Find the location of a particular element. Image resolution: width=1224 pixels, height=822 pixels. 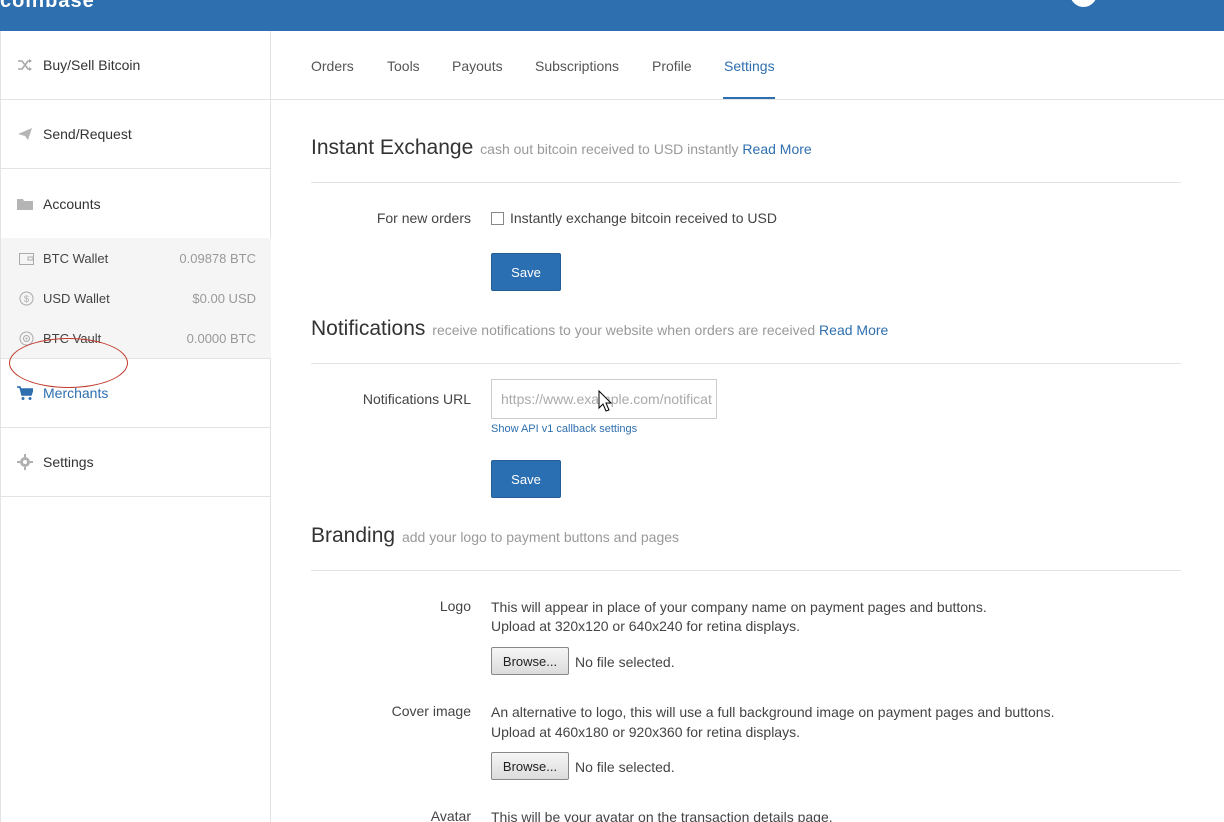

cart-icon is located at coordinates (25, 393).